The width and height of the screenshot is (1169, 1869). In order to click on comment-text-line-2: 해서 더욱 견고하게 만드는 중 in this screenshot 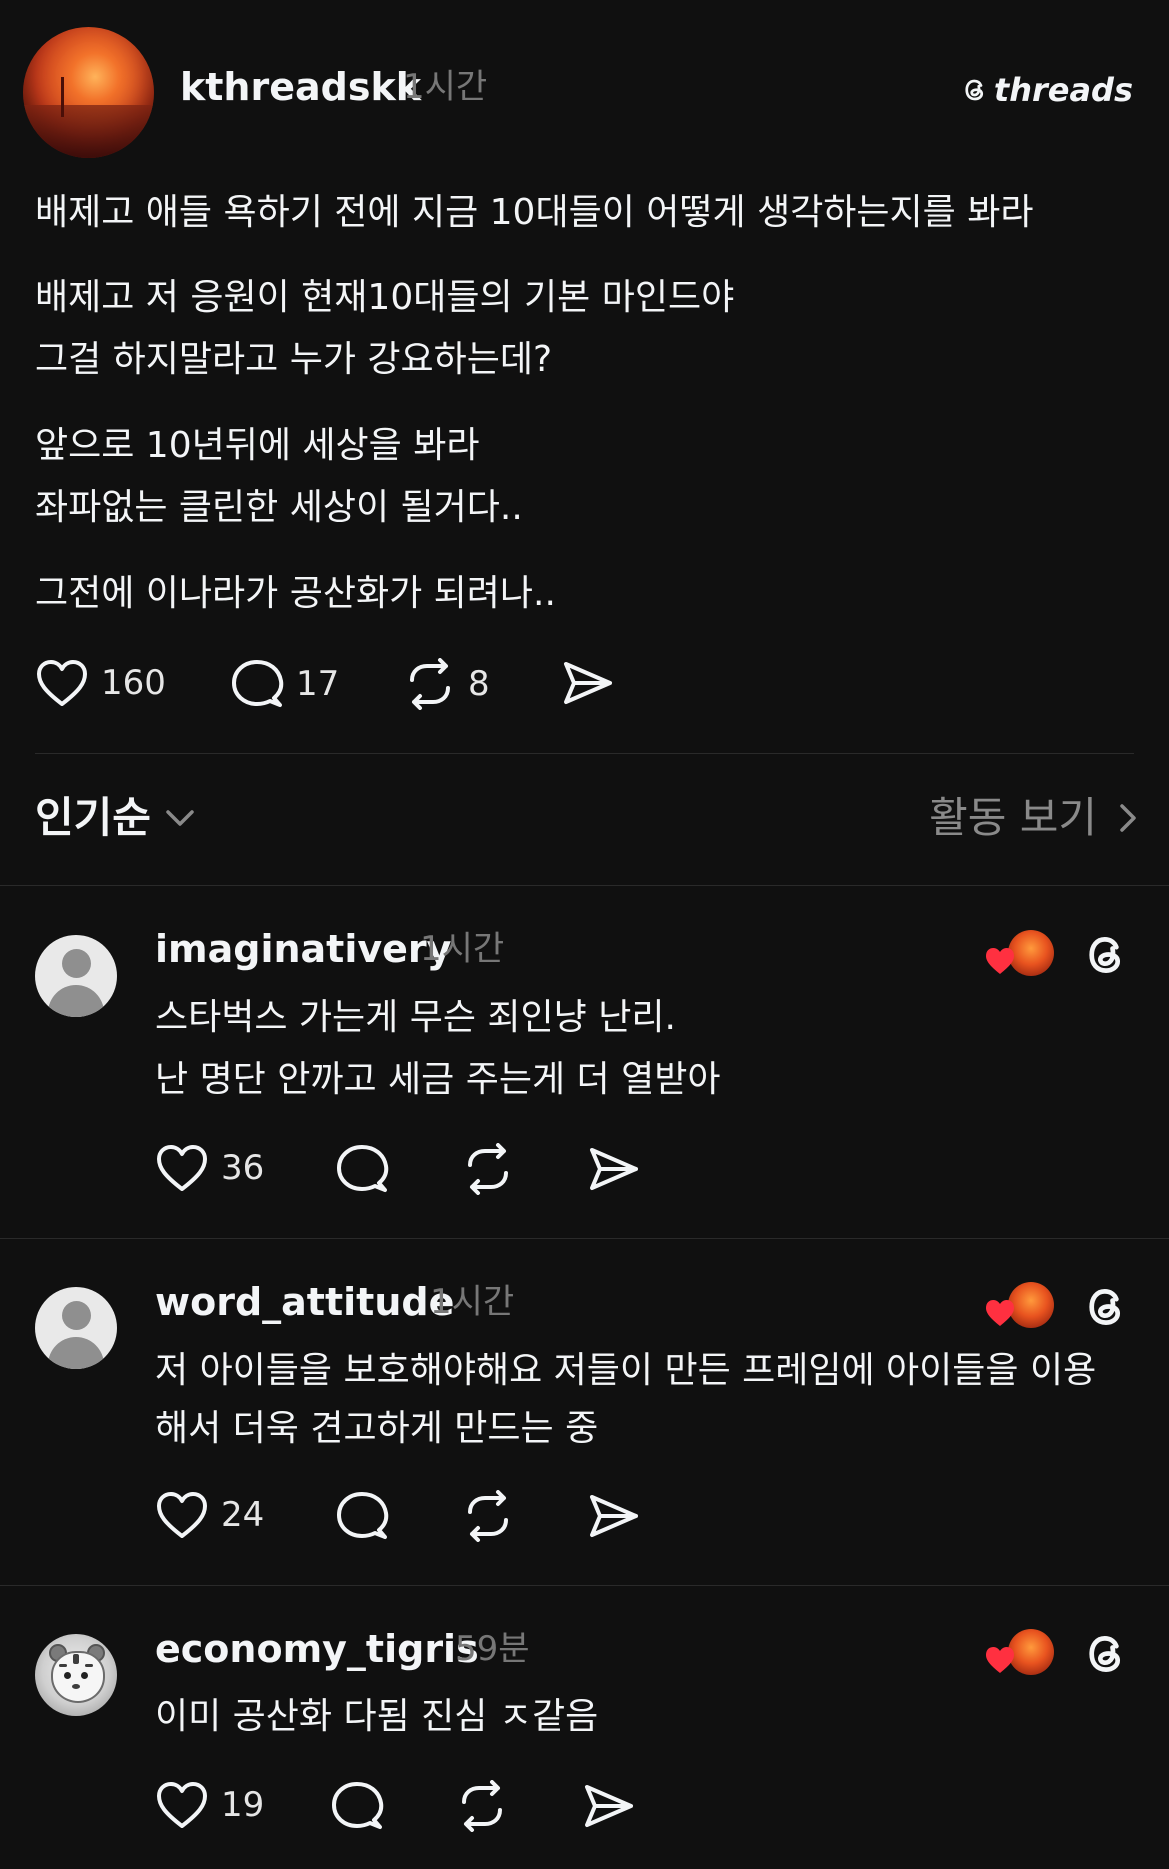, I will do `click(377, 1428)`.